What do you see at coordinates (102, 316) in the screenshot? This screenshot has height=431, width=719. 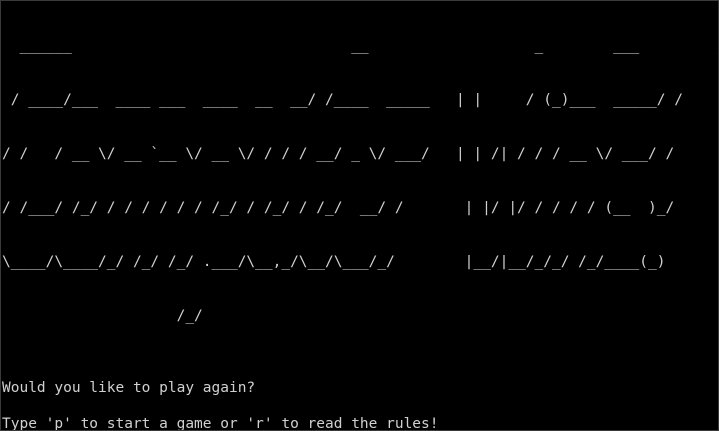 I see `banner-line: /_/` at bounding box center [102, 316].